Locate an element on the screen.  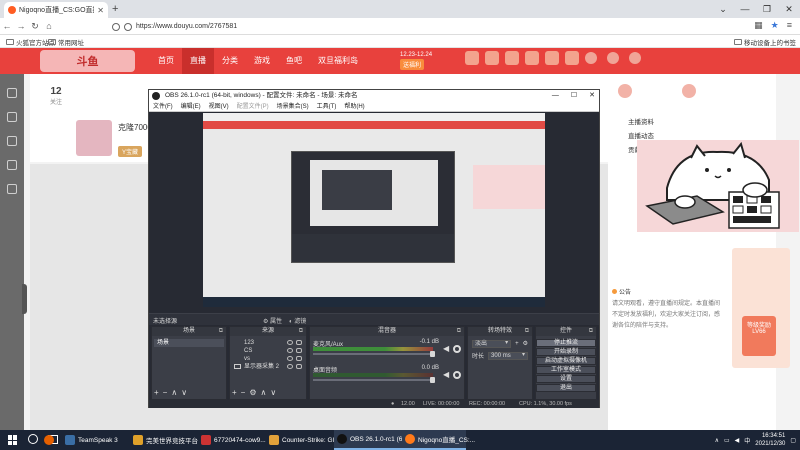
menu-profile: 配置文件(P) is located at coordinates (253, 106).